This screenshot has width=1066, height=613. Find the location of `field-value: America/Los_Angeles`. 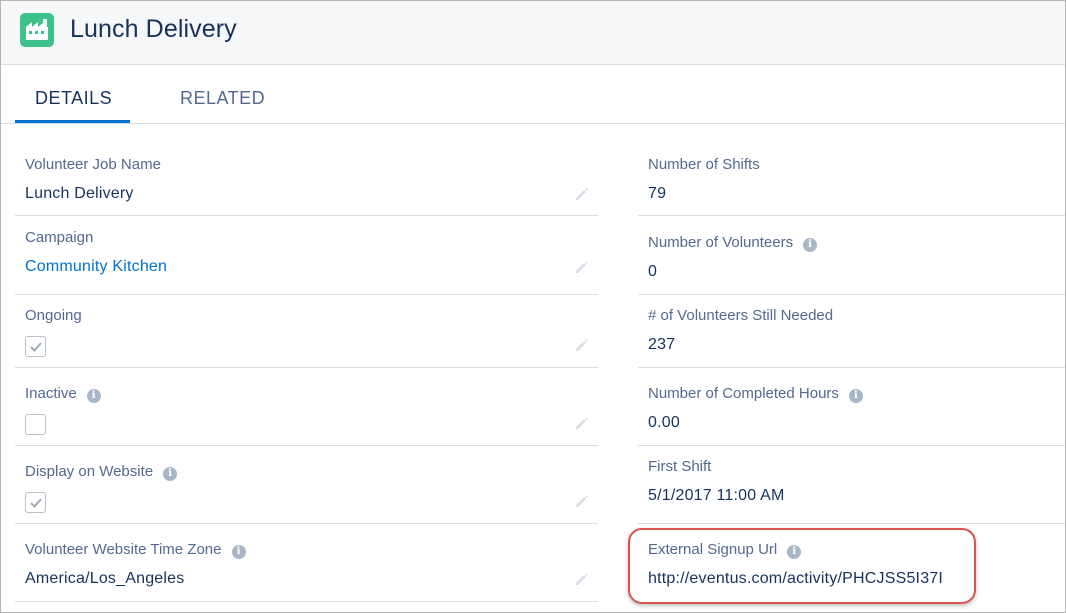

field-value: America/Los_Angeles is located at coordinates (105, 578).